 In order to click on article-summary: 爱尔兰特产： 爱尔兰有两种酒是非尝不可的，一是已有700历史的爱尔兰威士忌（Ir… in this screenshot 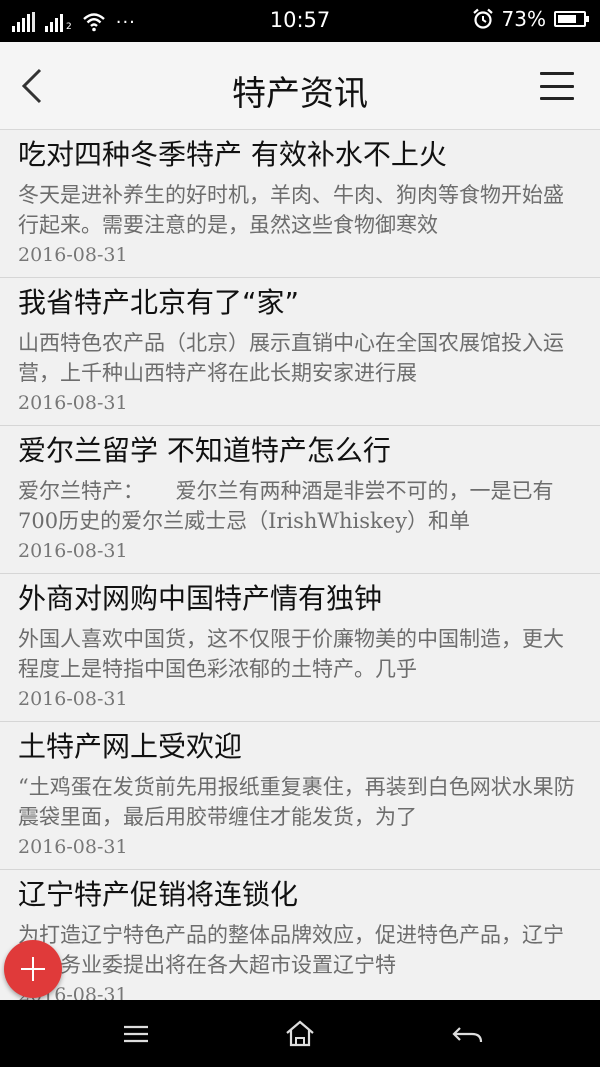, I will do `click(286, 506)`.